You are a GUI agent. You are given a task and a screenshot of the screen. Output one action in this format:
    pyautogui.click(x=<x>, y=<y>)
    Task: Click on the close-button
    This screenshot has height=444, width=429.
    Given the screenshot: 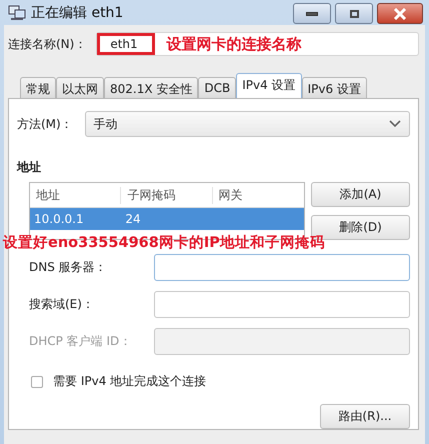 What is the action you would take?
    pyautogui.click(x=400, y=13)
    